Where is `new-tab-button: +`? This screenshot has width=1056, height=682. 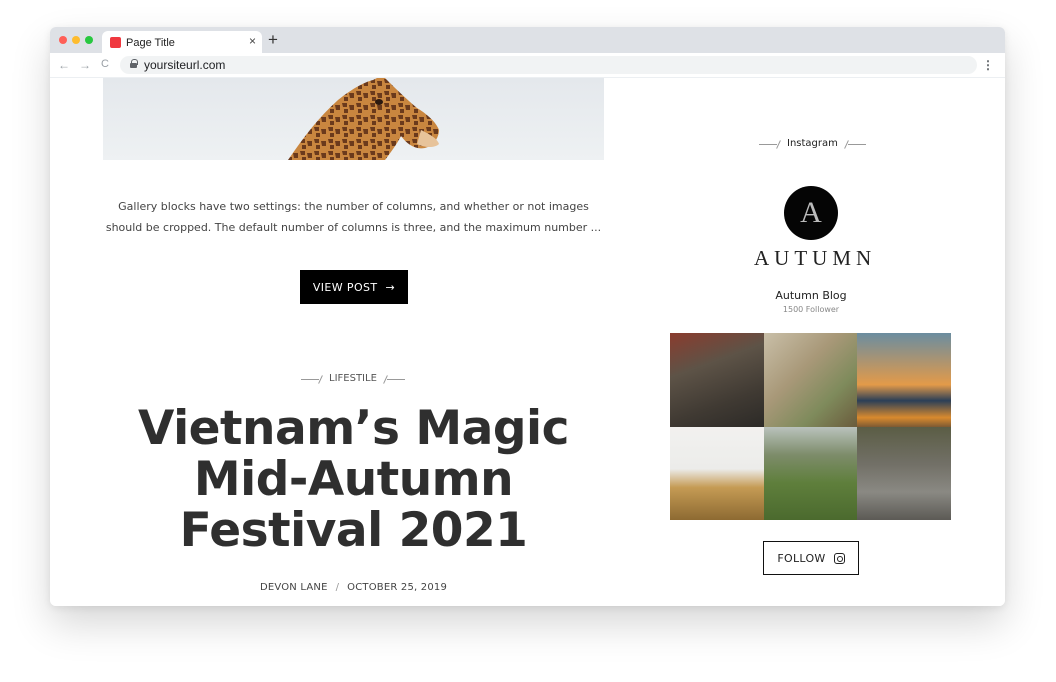 new-tab-button: + is located at coordinates (273, 40).